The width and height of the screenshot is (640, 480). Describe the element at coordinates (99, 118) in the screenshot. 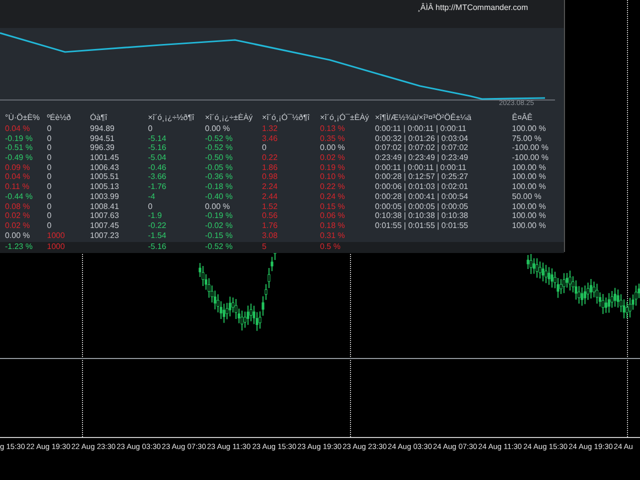

I see `column-header: Óà¶î` at that location.